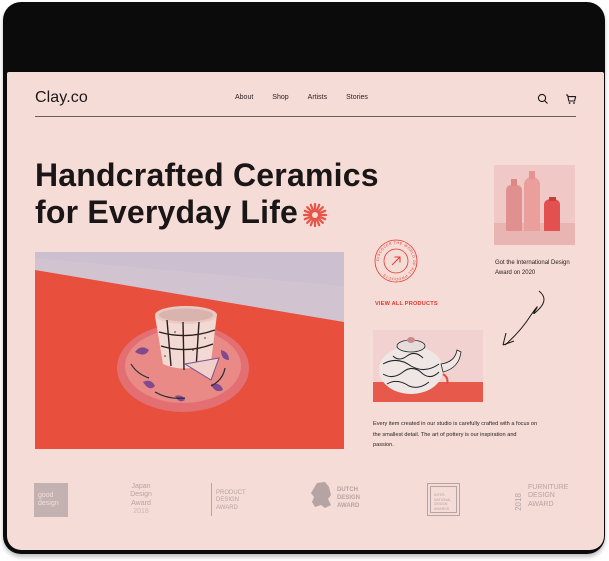 Image resolution: width=609 pixels, height=561 pixels. Describe the element at coordinates (406, 304) in the screenshot. I see `view-all-products-link: VIEW ALL PRODUCTS` at that location.